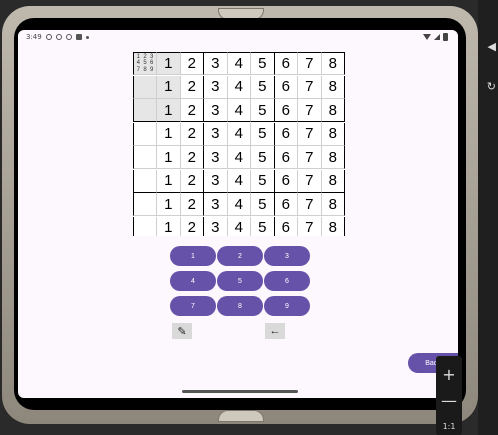 Image resolution: width=498 pixels, height=435 pixels. I want to click on battery-icon, so click(445, 37).